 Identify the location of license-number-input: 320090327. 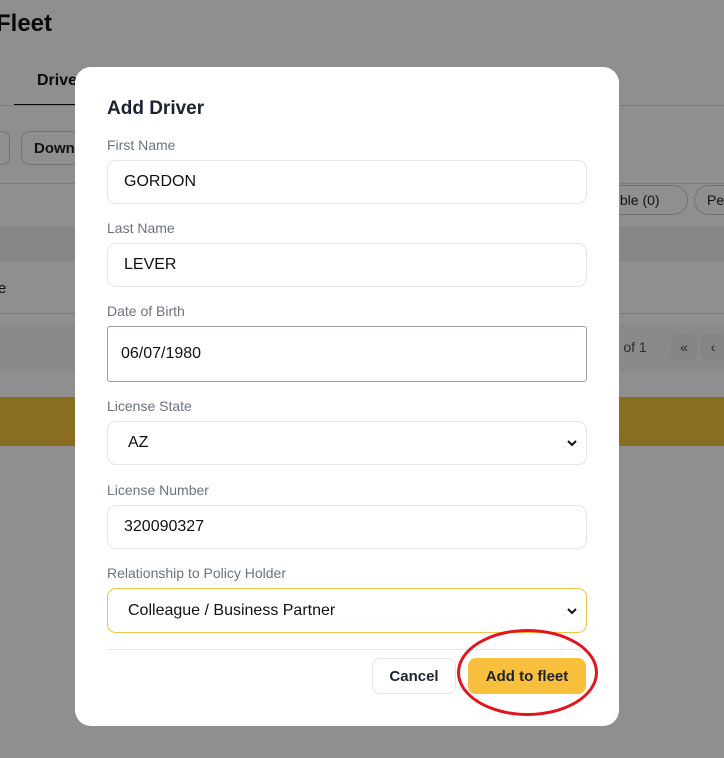
(347, 527).